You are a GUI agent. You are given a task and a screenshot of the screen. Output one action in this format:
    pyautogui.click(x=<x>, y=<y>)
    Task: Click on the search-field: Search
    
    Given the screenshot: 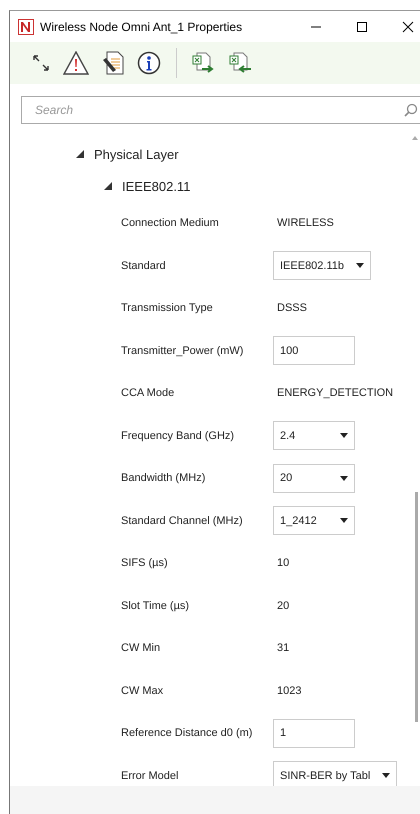 What is the action you would take?
    pyautogui.click(x=220, y=110)
    